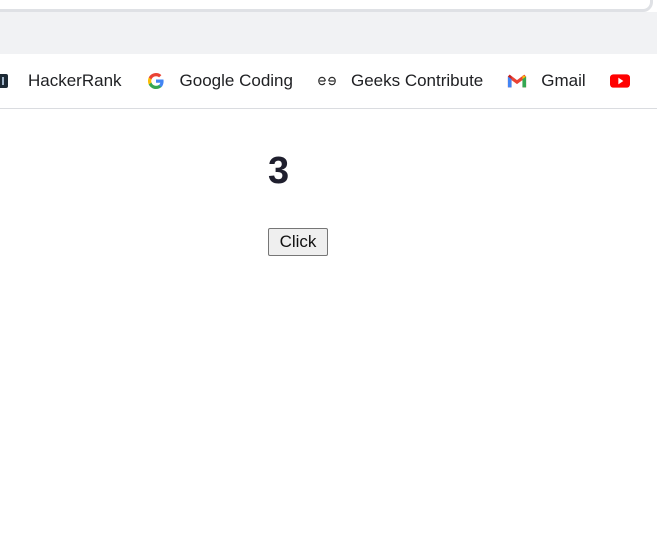 Image resolution: width=657 pixels, height=545 pixels. I want to click on bookmark-gmail: Gmail, so click(546, 81).